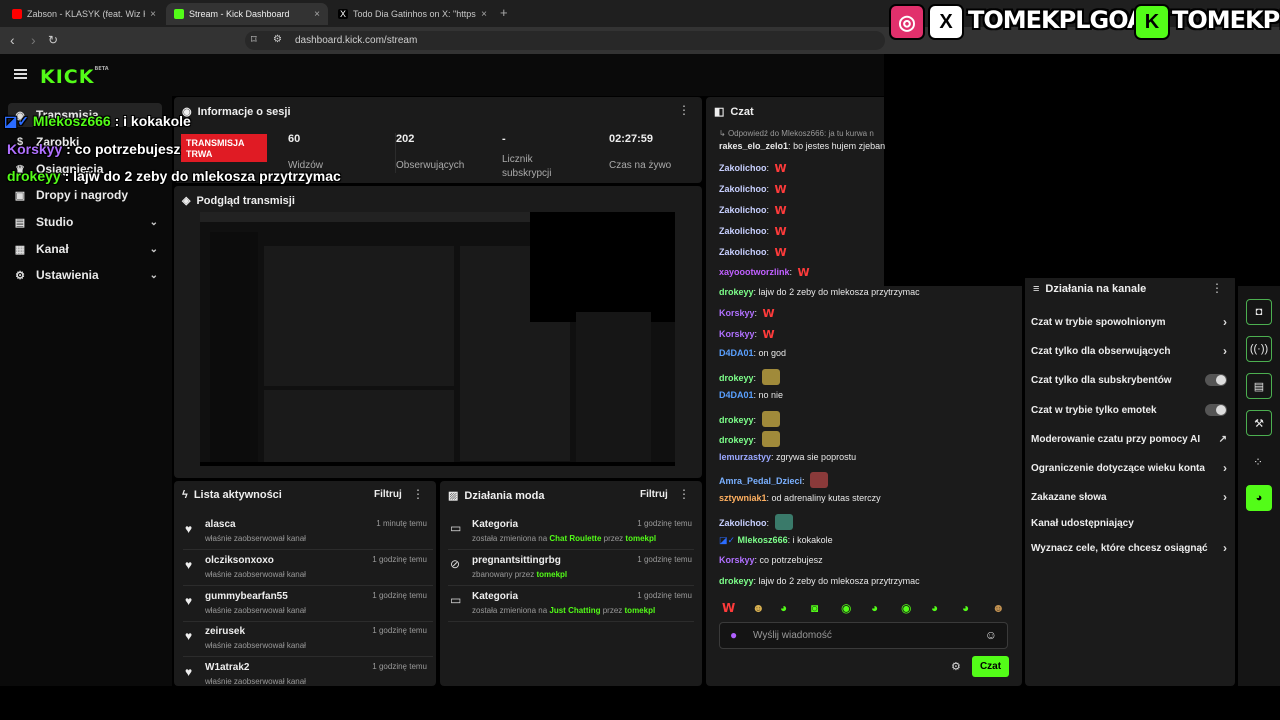 Image resolution: width=1280 pixels, height=720 pixels. Describe the element at coordinates (1259, 312) in the screenshot. I see `chat-bubble-icon: ◘` at that location.